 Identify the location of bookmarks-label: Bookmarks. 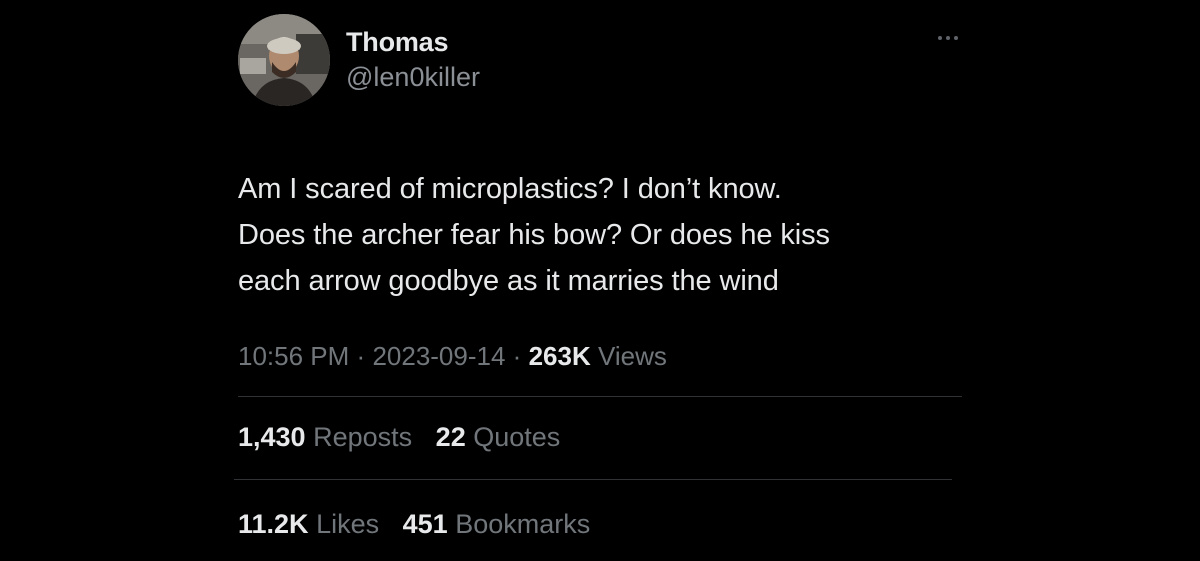
(523, 524).